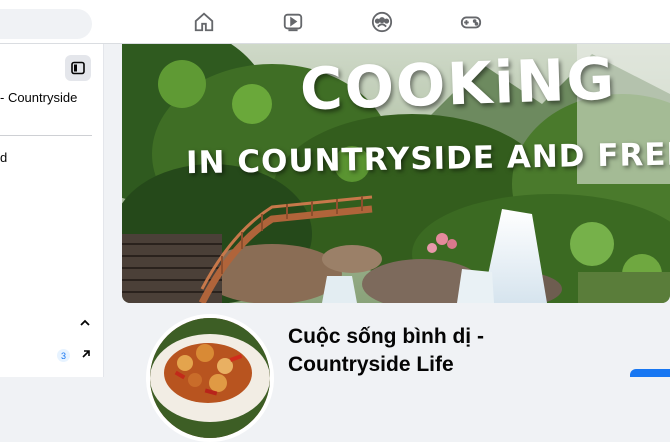 This screenshot has width=670, height=442. What do you see at coordinates (293, 22) in the screenshot?
I see `watch-icon` at bounding box center [293, 22].